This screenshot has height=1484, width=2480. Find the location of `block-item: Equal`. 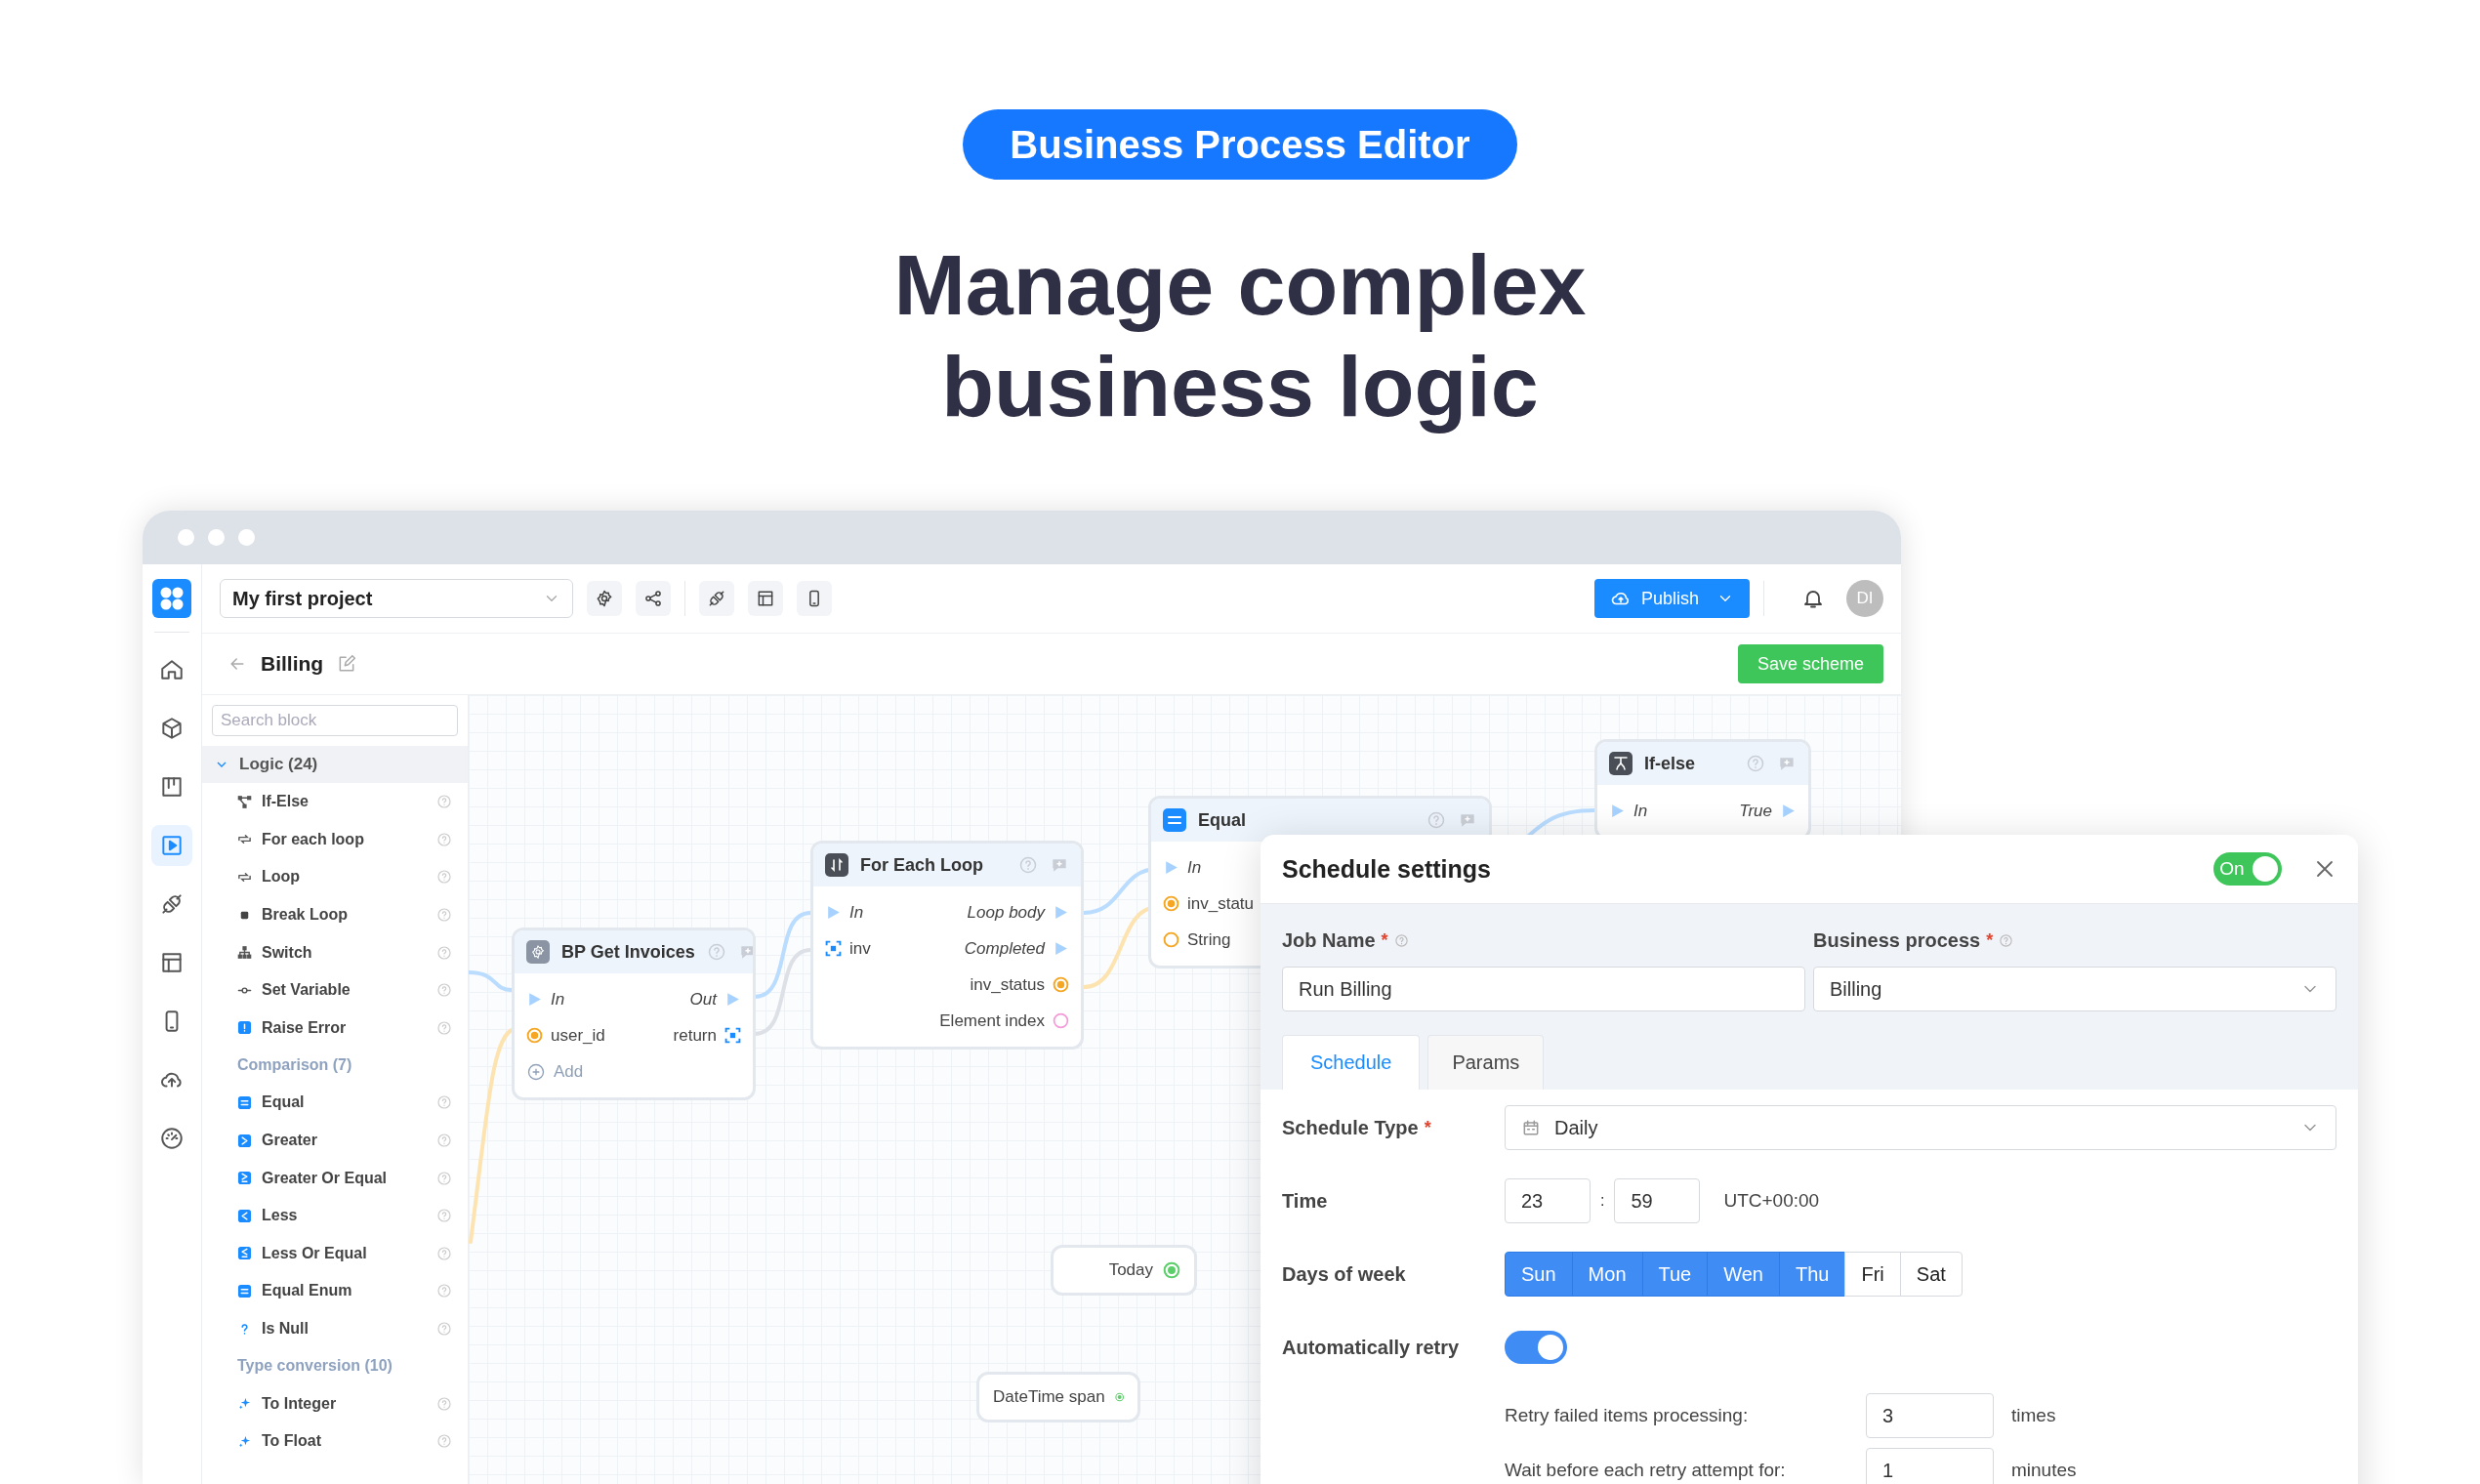

block-item: Equal is located at coordinates (335, 1103).